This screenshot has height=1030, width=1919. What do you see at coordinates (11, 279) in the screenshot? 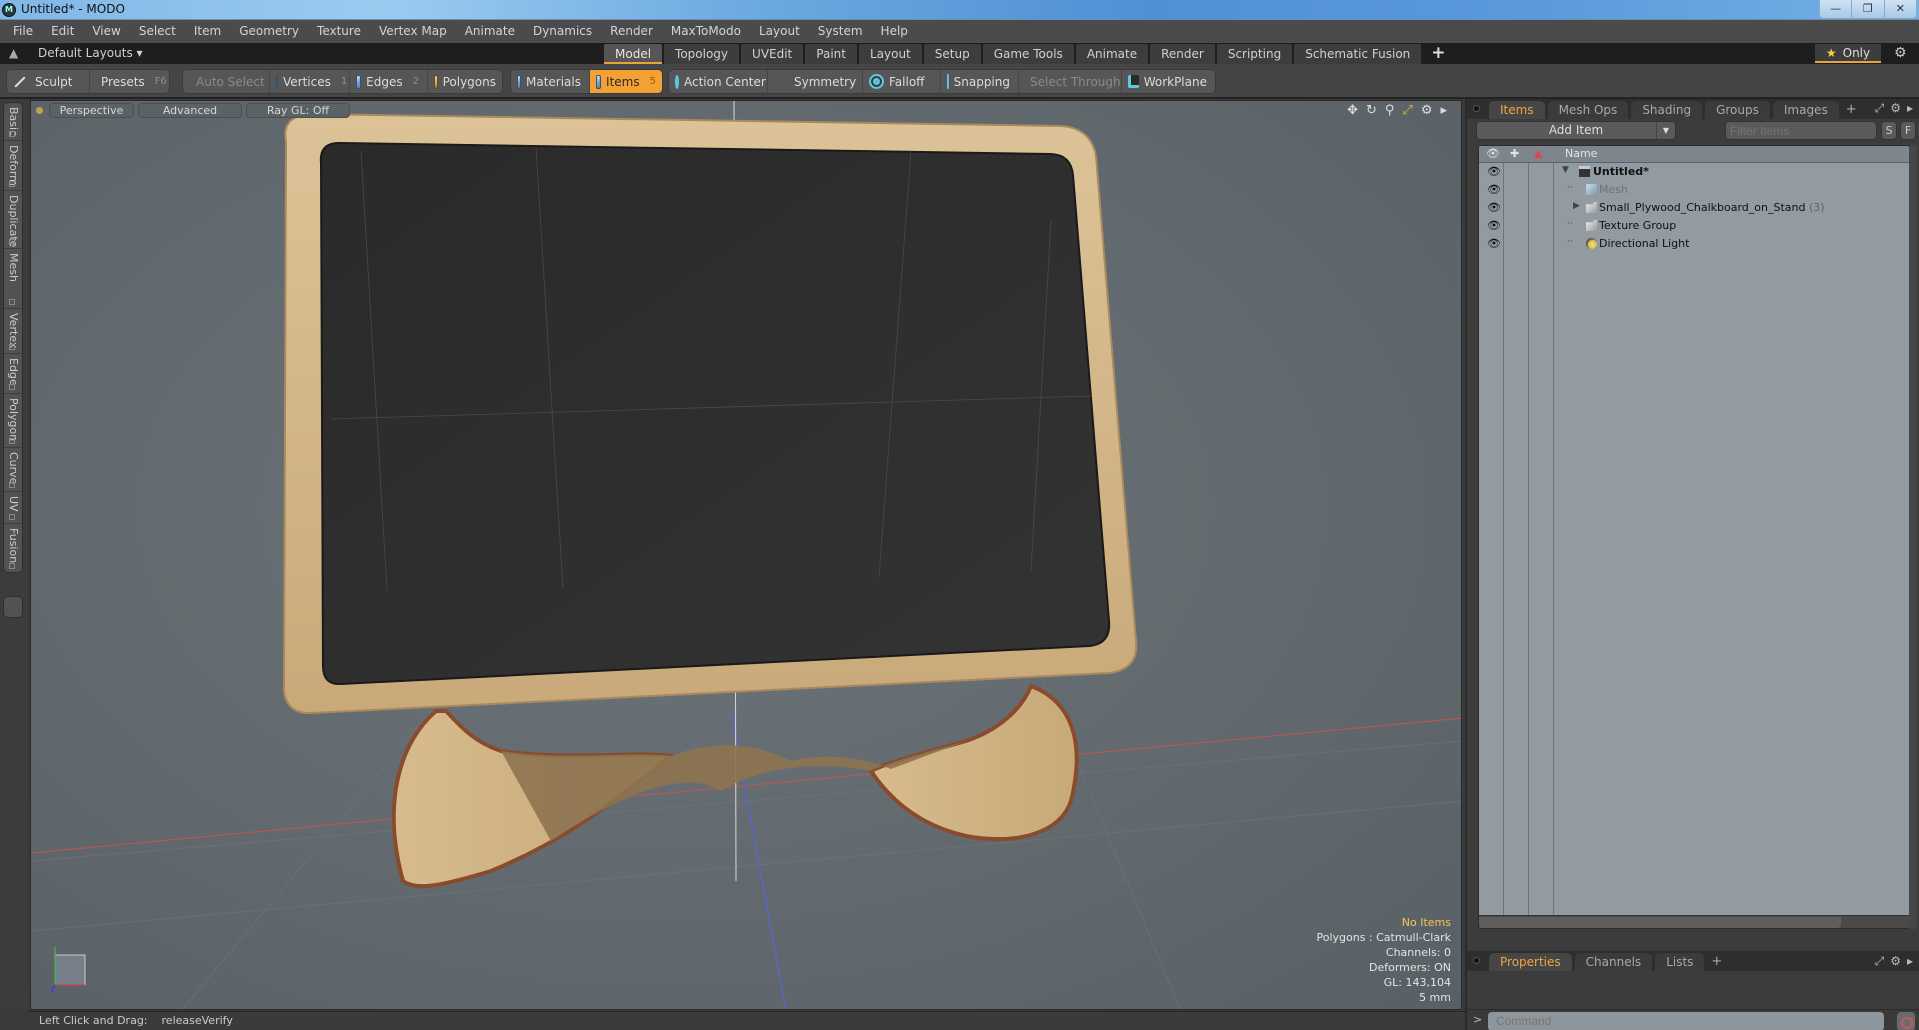
I see `tool-tab-mesh-edit: Mesh Edit` at bounding box center [11, 279].